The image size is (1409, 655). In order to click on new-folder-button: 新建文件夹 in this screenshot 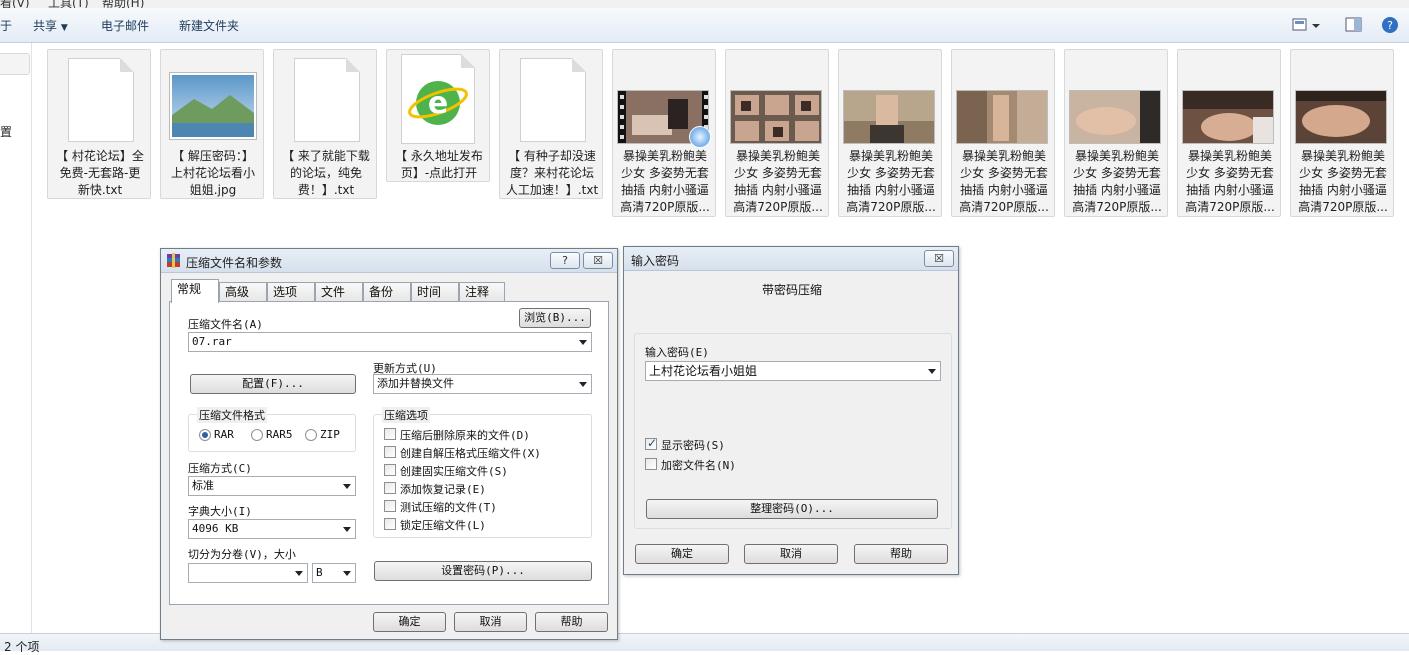, I will do `click(209, 25)`.